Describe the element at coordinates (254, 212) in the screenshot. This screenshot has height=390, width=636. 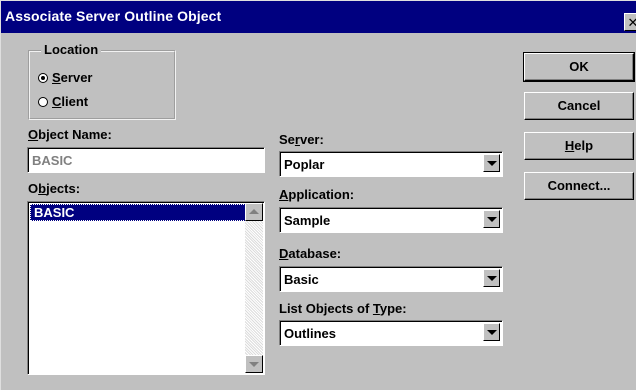
I see `scroll-up-button` at that location.